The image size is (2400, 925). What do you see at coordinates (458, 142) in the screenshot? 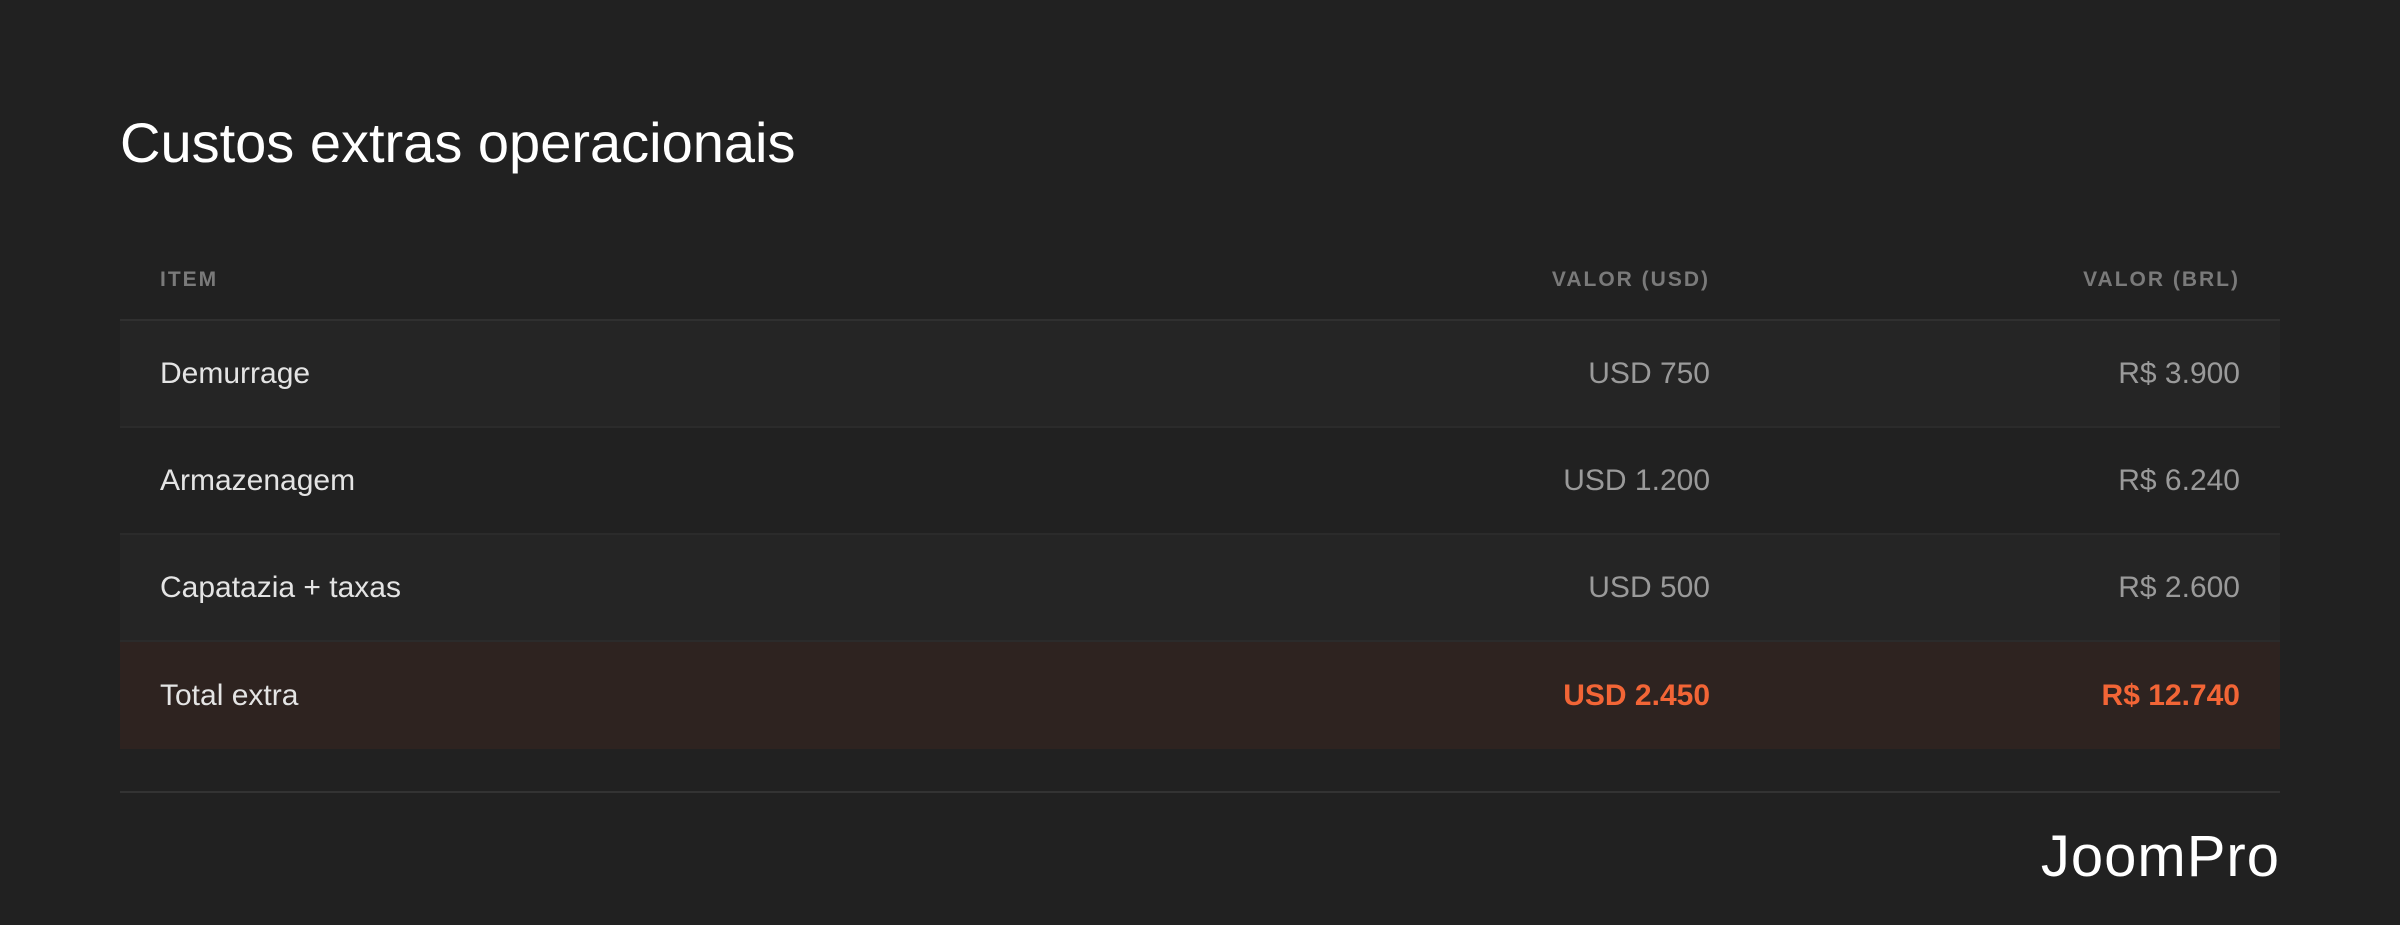
I see `page-title: Custos extras operacionais` at bounding box center [458, 142].